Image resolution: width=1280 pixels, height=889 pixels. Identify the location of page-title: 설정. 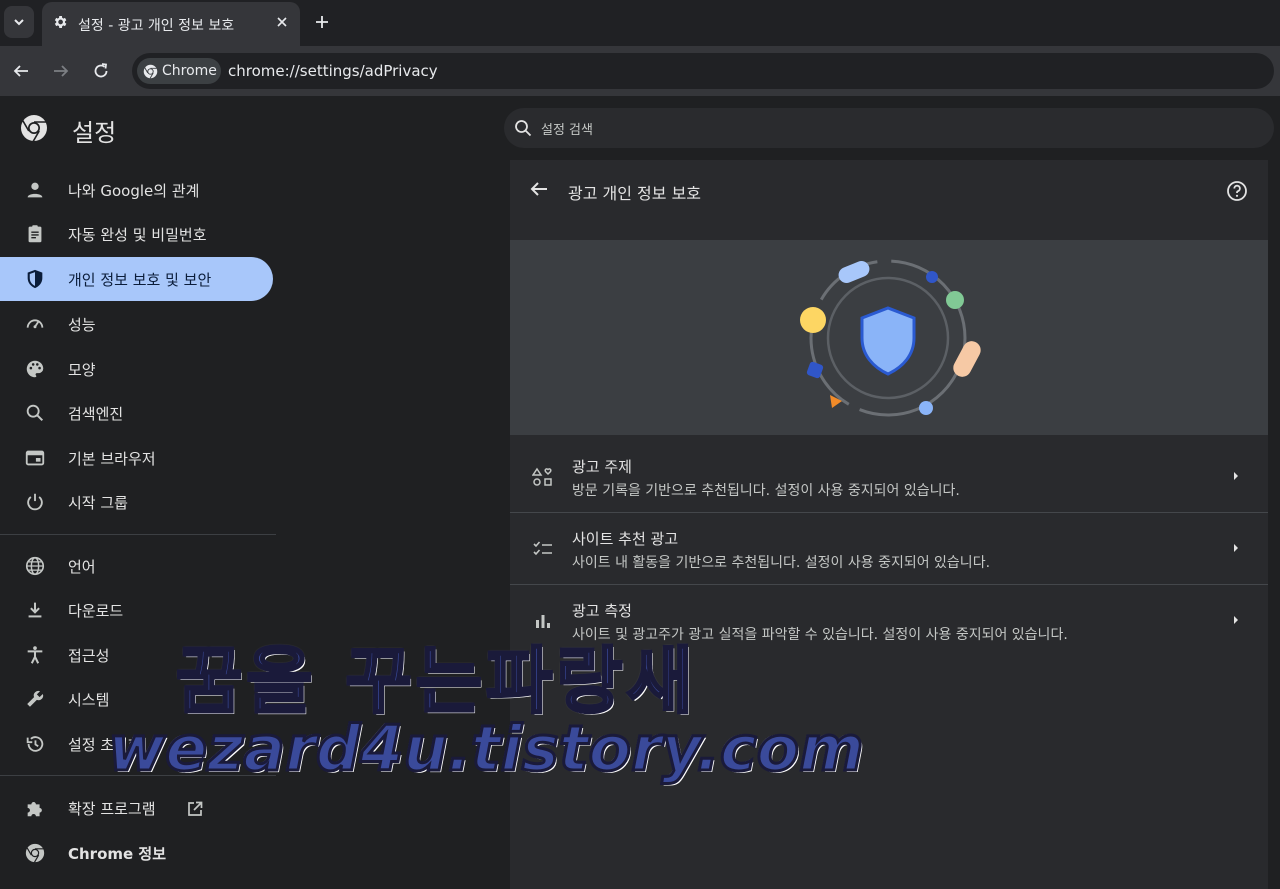
(94, 133).